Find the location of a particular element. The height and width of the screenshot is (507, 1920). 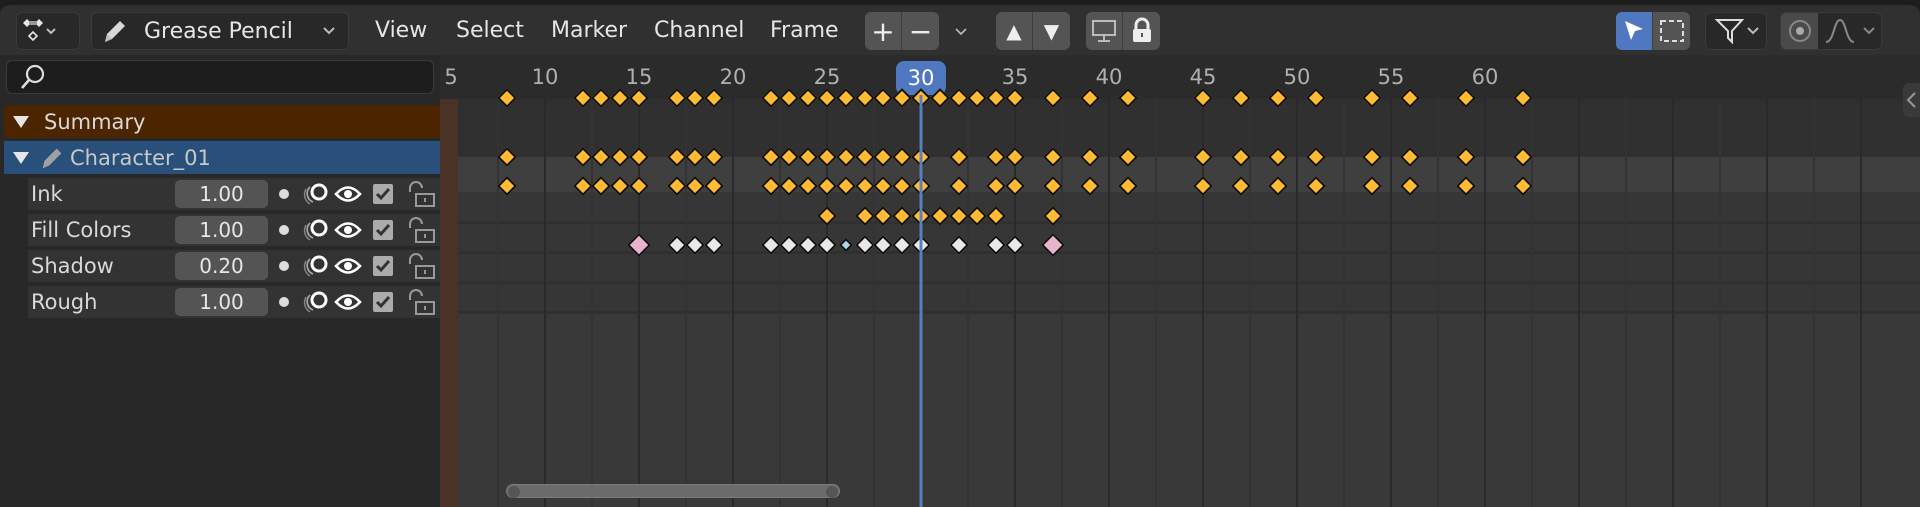

proportional-edit-group is located at coordinates (1831, 31).